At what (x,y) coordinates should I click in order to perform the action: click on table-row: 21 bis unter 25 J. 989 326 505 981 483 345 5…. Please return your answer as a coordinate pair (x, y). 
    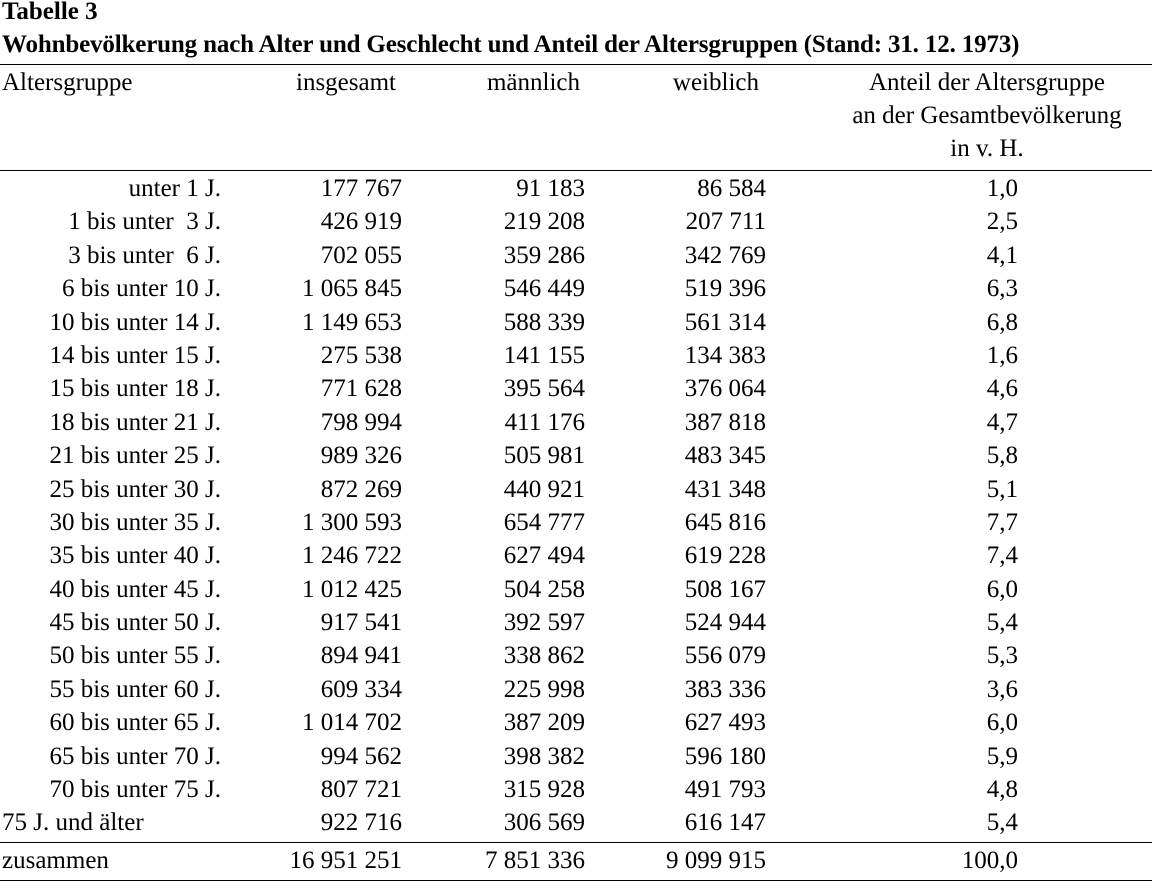
    Looking at the image, I should click on (576, 455).